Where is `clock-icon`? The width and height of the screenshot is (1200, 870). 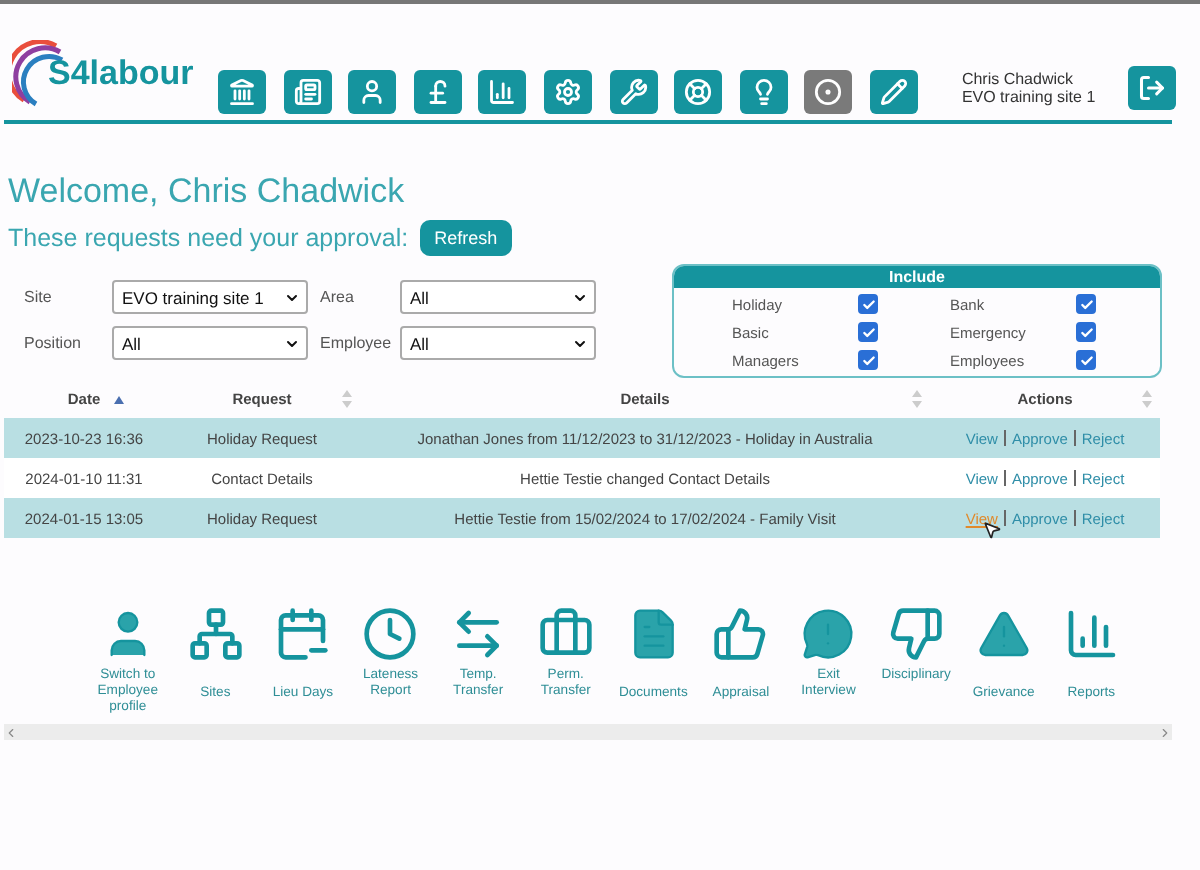 clock-icon is located at coordinates (390, 634).